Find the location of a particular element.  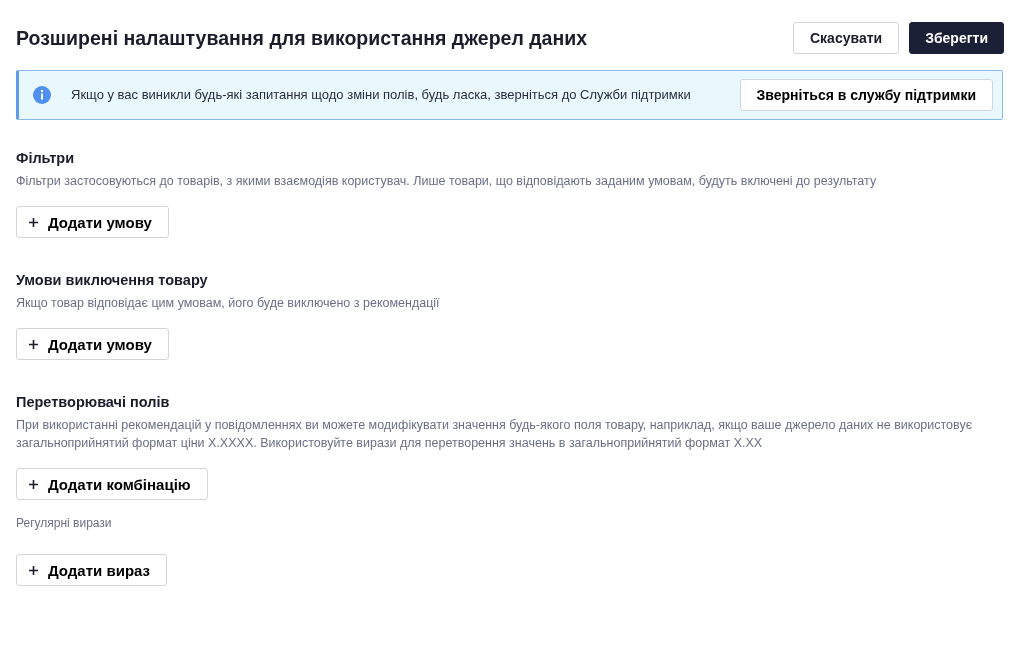

info-text: Якщо у вас виникли будь-які запитання щодо зміни полів, будь ласка, зверніться до Служби підтримки is located at coordinates (381, 95).